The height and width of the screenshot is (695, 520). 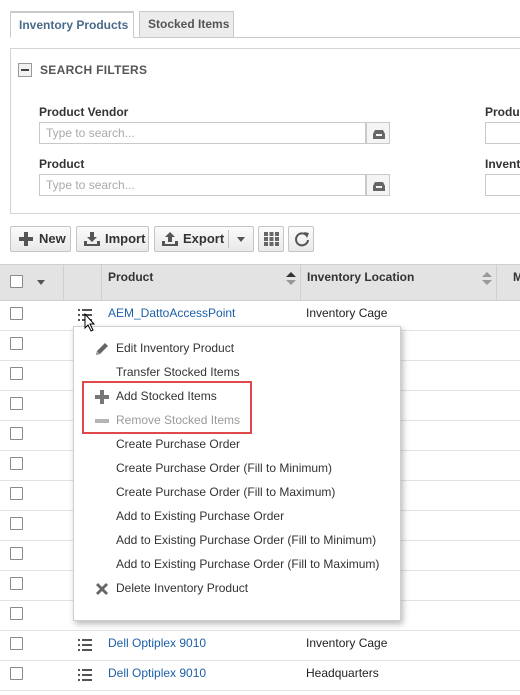 I want to click on annotation-highlight-box, so click(x=167, y=407).